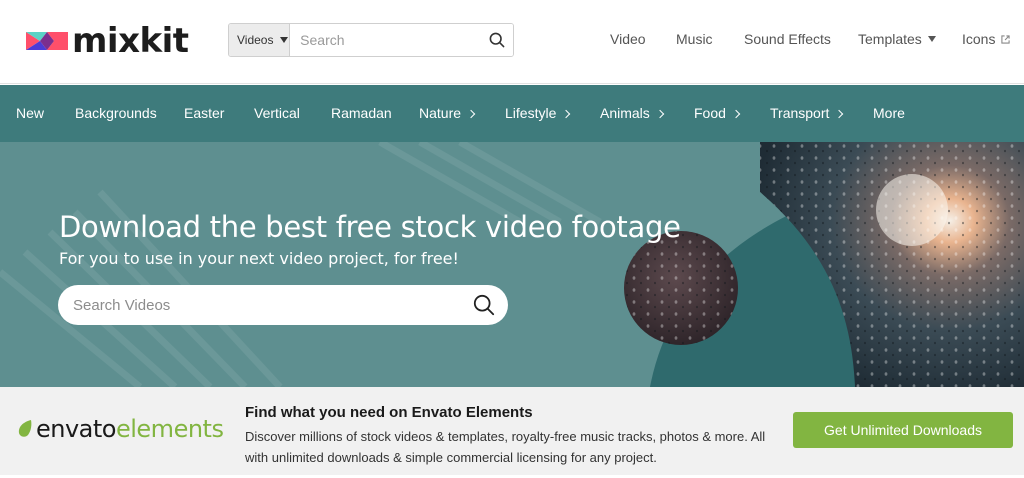 The width and height of the screenshot is (1024, 478). I want to click on category-easter: Easter, so click(204, 113).